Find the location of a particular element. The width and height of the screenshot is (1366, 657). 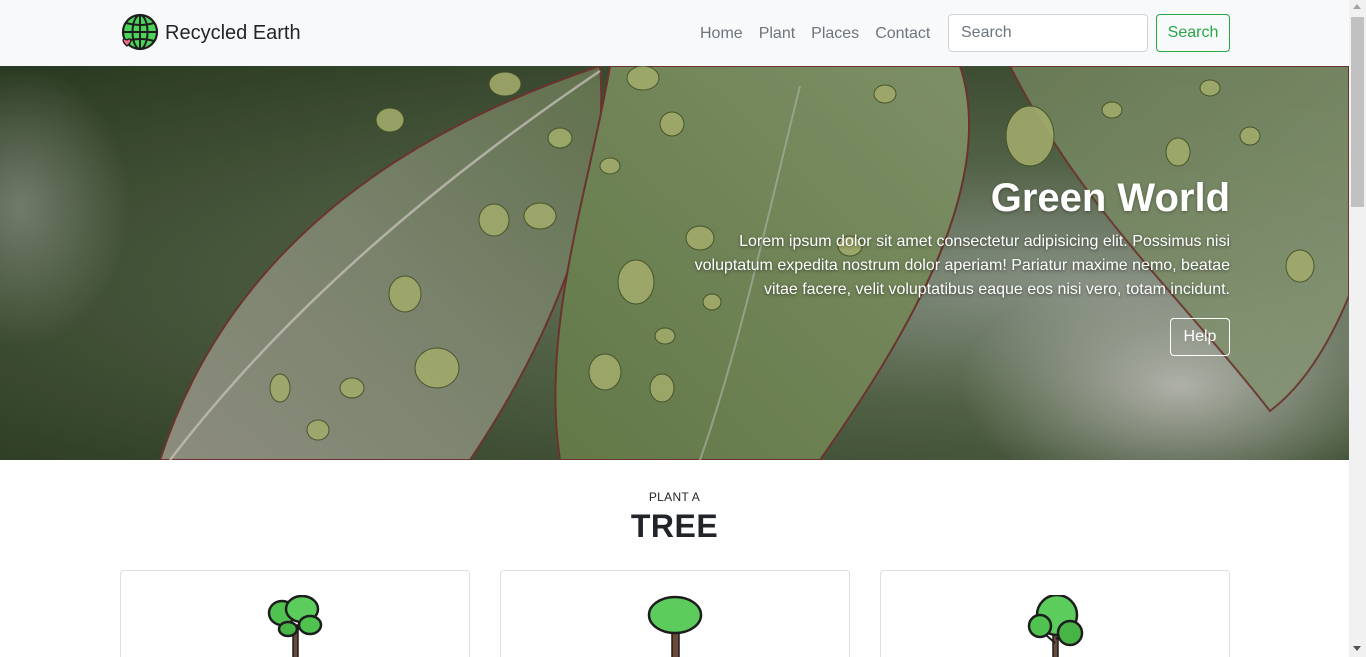

nav-link-plant: Plant is located at coordinates (777, 34).